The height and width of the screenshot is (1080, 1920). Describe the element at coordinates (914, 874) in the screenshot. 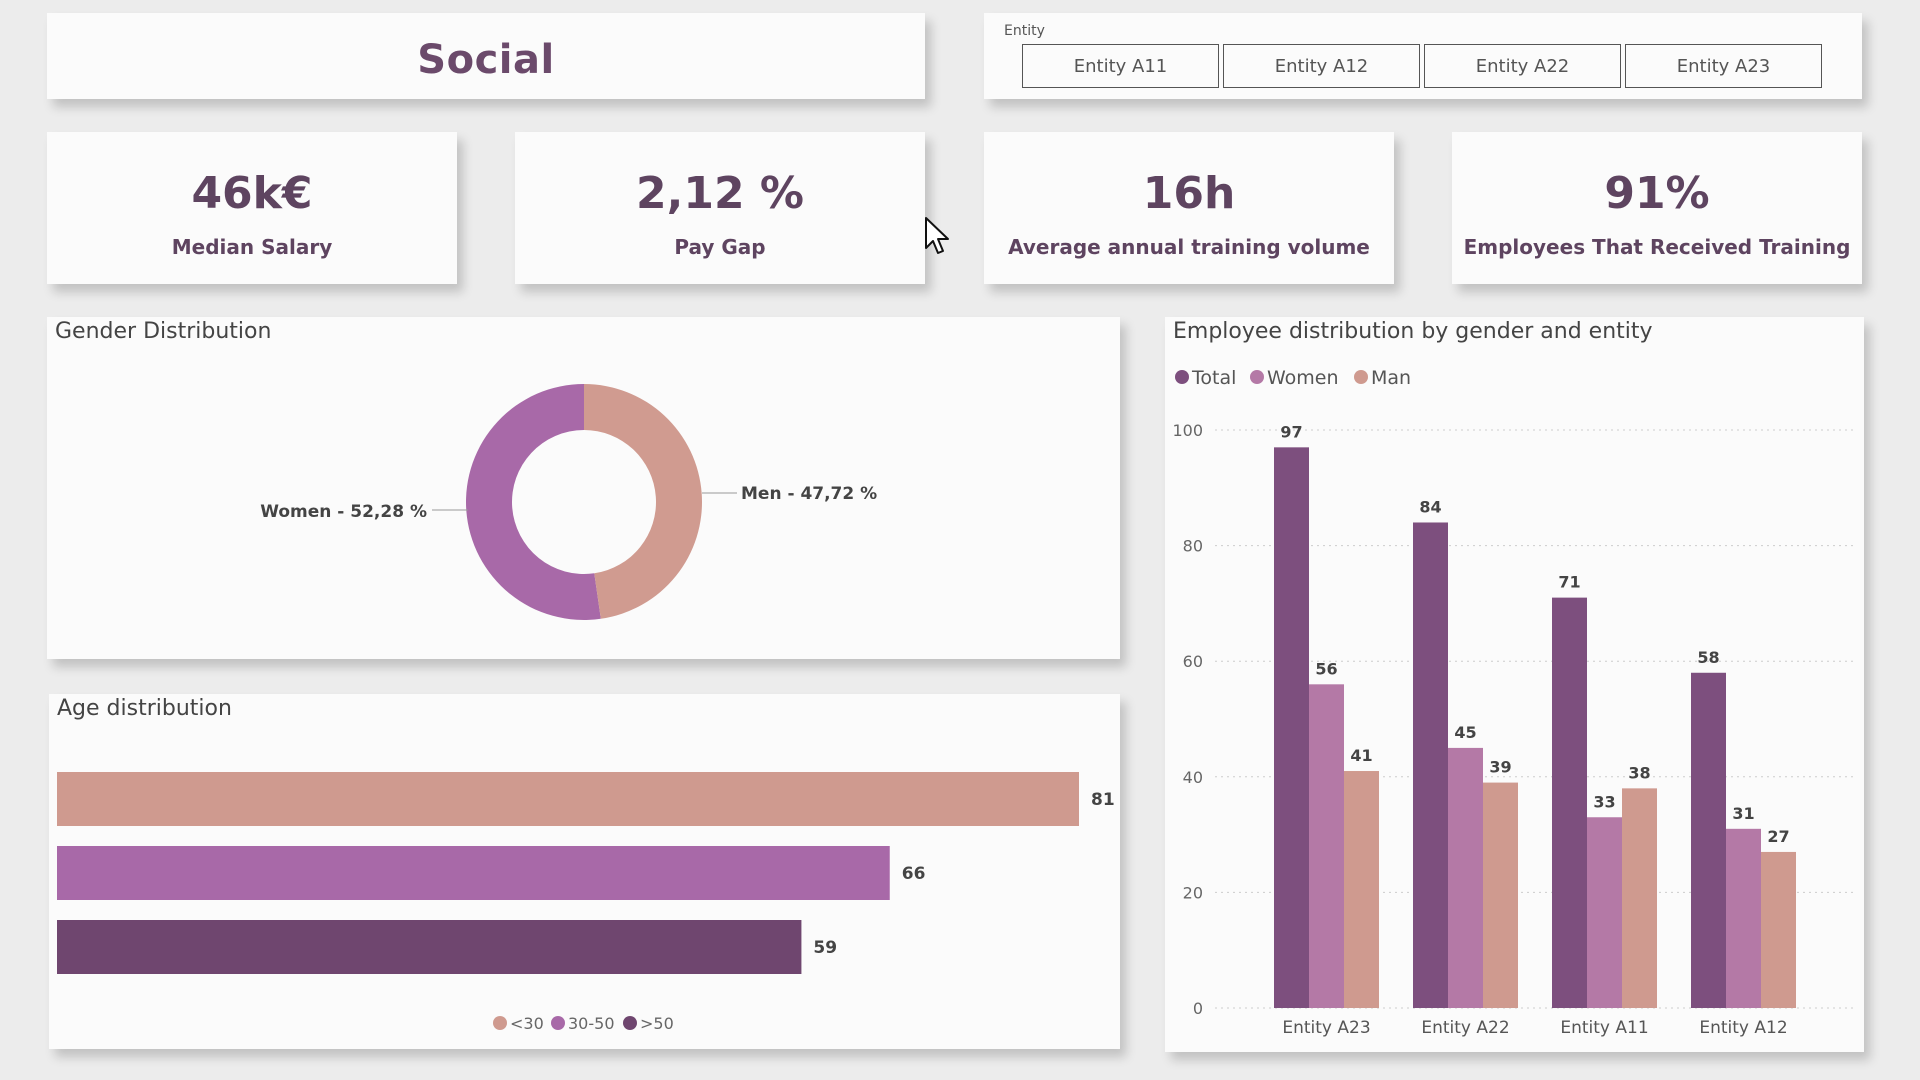

I see `age-bar-value-1: 66` at that location.